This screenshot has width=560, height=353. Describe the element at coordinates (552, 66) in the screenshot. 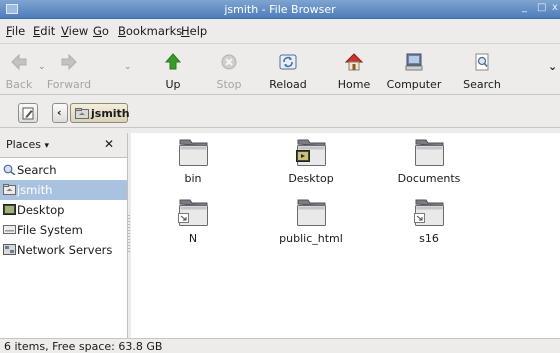

I see `toolbar-overflow-chevron-icon: ⌄` at that location.